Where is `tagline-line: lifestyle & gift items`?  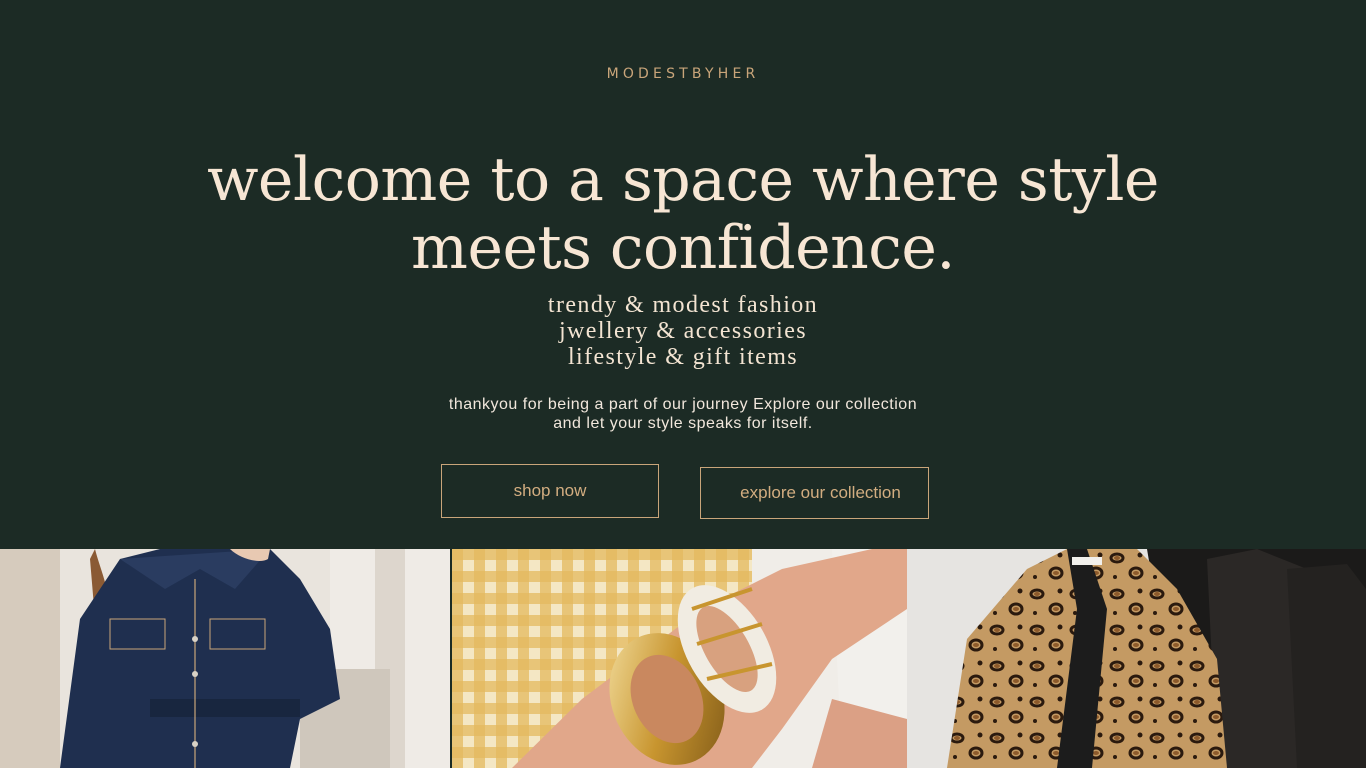
tagline-line: lifestyle & gift items is located at coordinates (683, 357).